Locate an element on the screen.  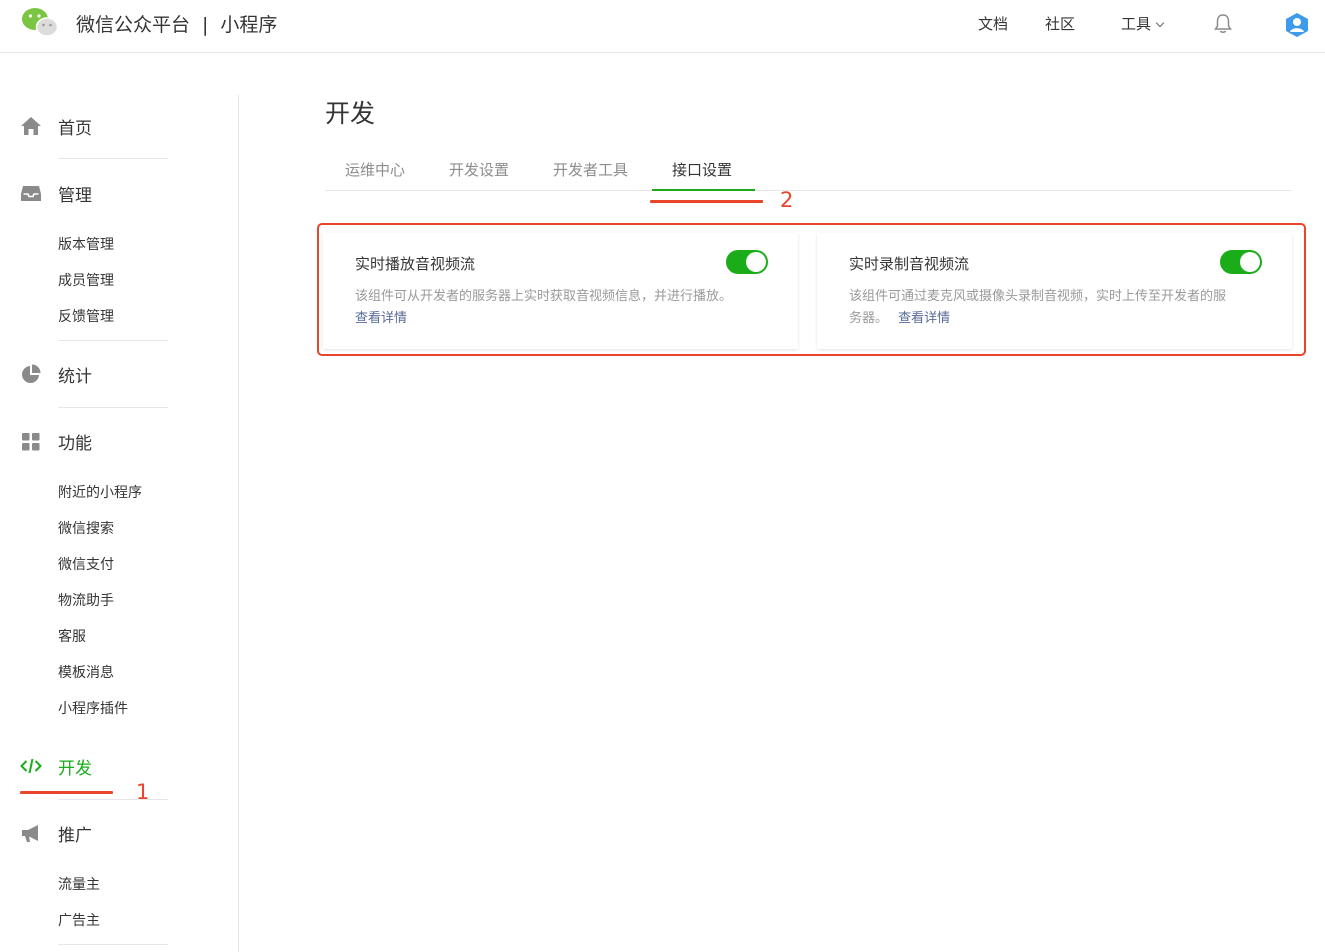
sidebar-subitem: 微信支付 is located at coordinates (86, 564).